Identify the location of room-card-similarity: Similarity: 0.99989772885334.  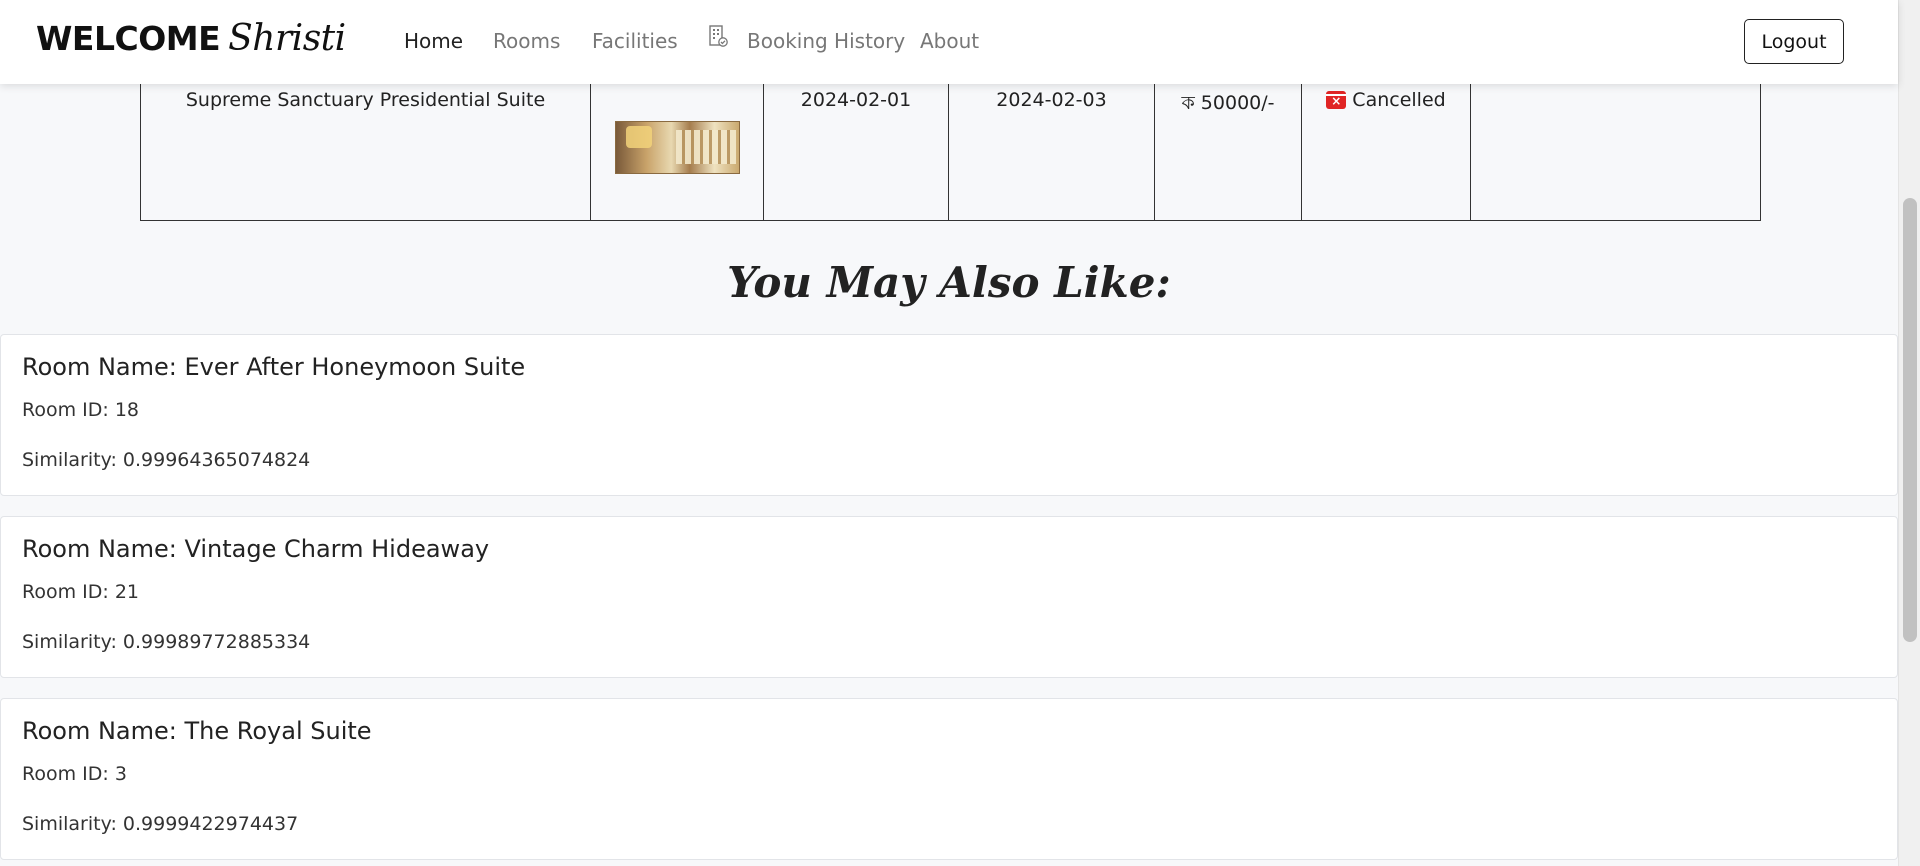
(166, 642).